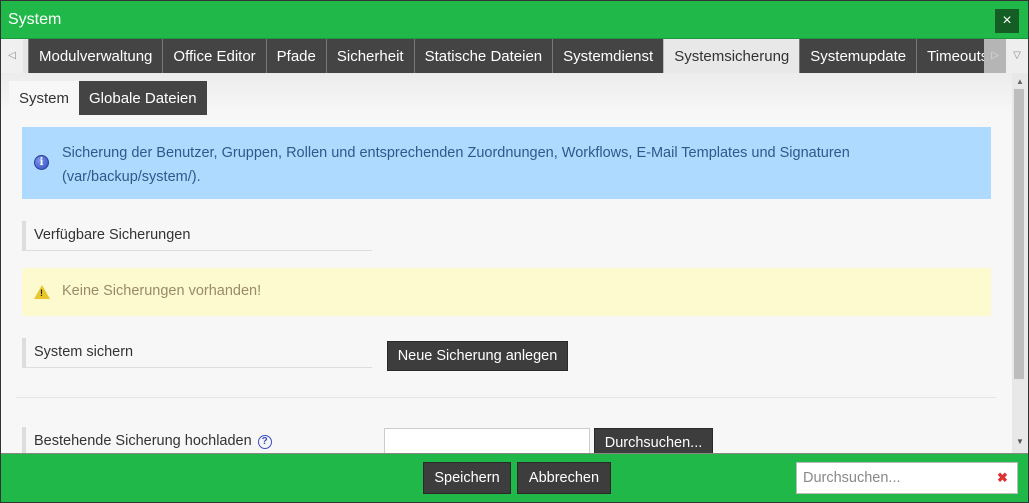 This screenshot has height=503, width=1029. What do you see at coordinates (143, 98) in the screenshot?
I see `subtab-globale-dateien: Globale Dateien` at bounding box center [143, 98].